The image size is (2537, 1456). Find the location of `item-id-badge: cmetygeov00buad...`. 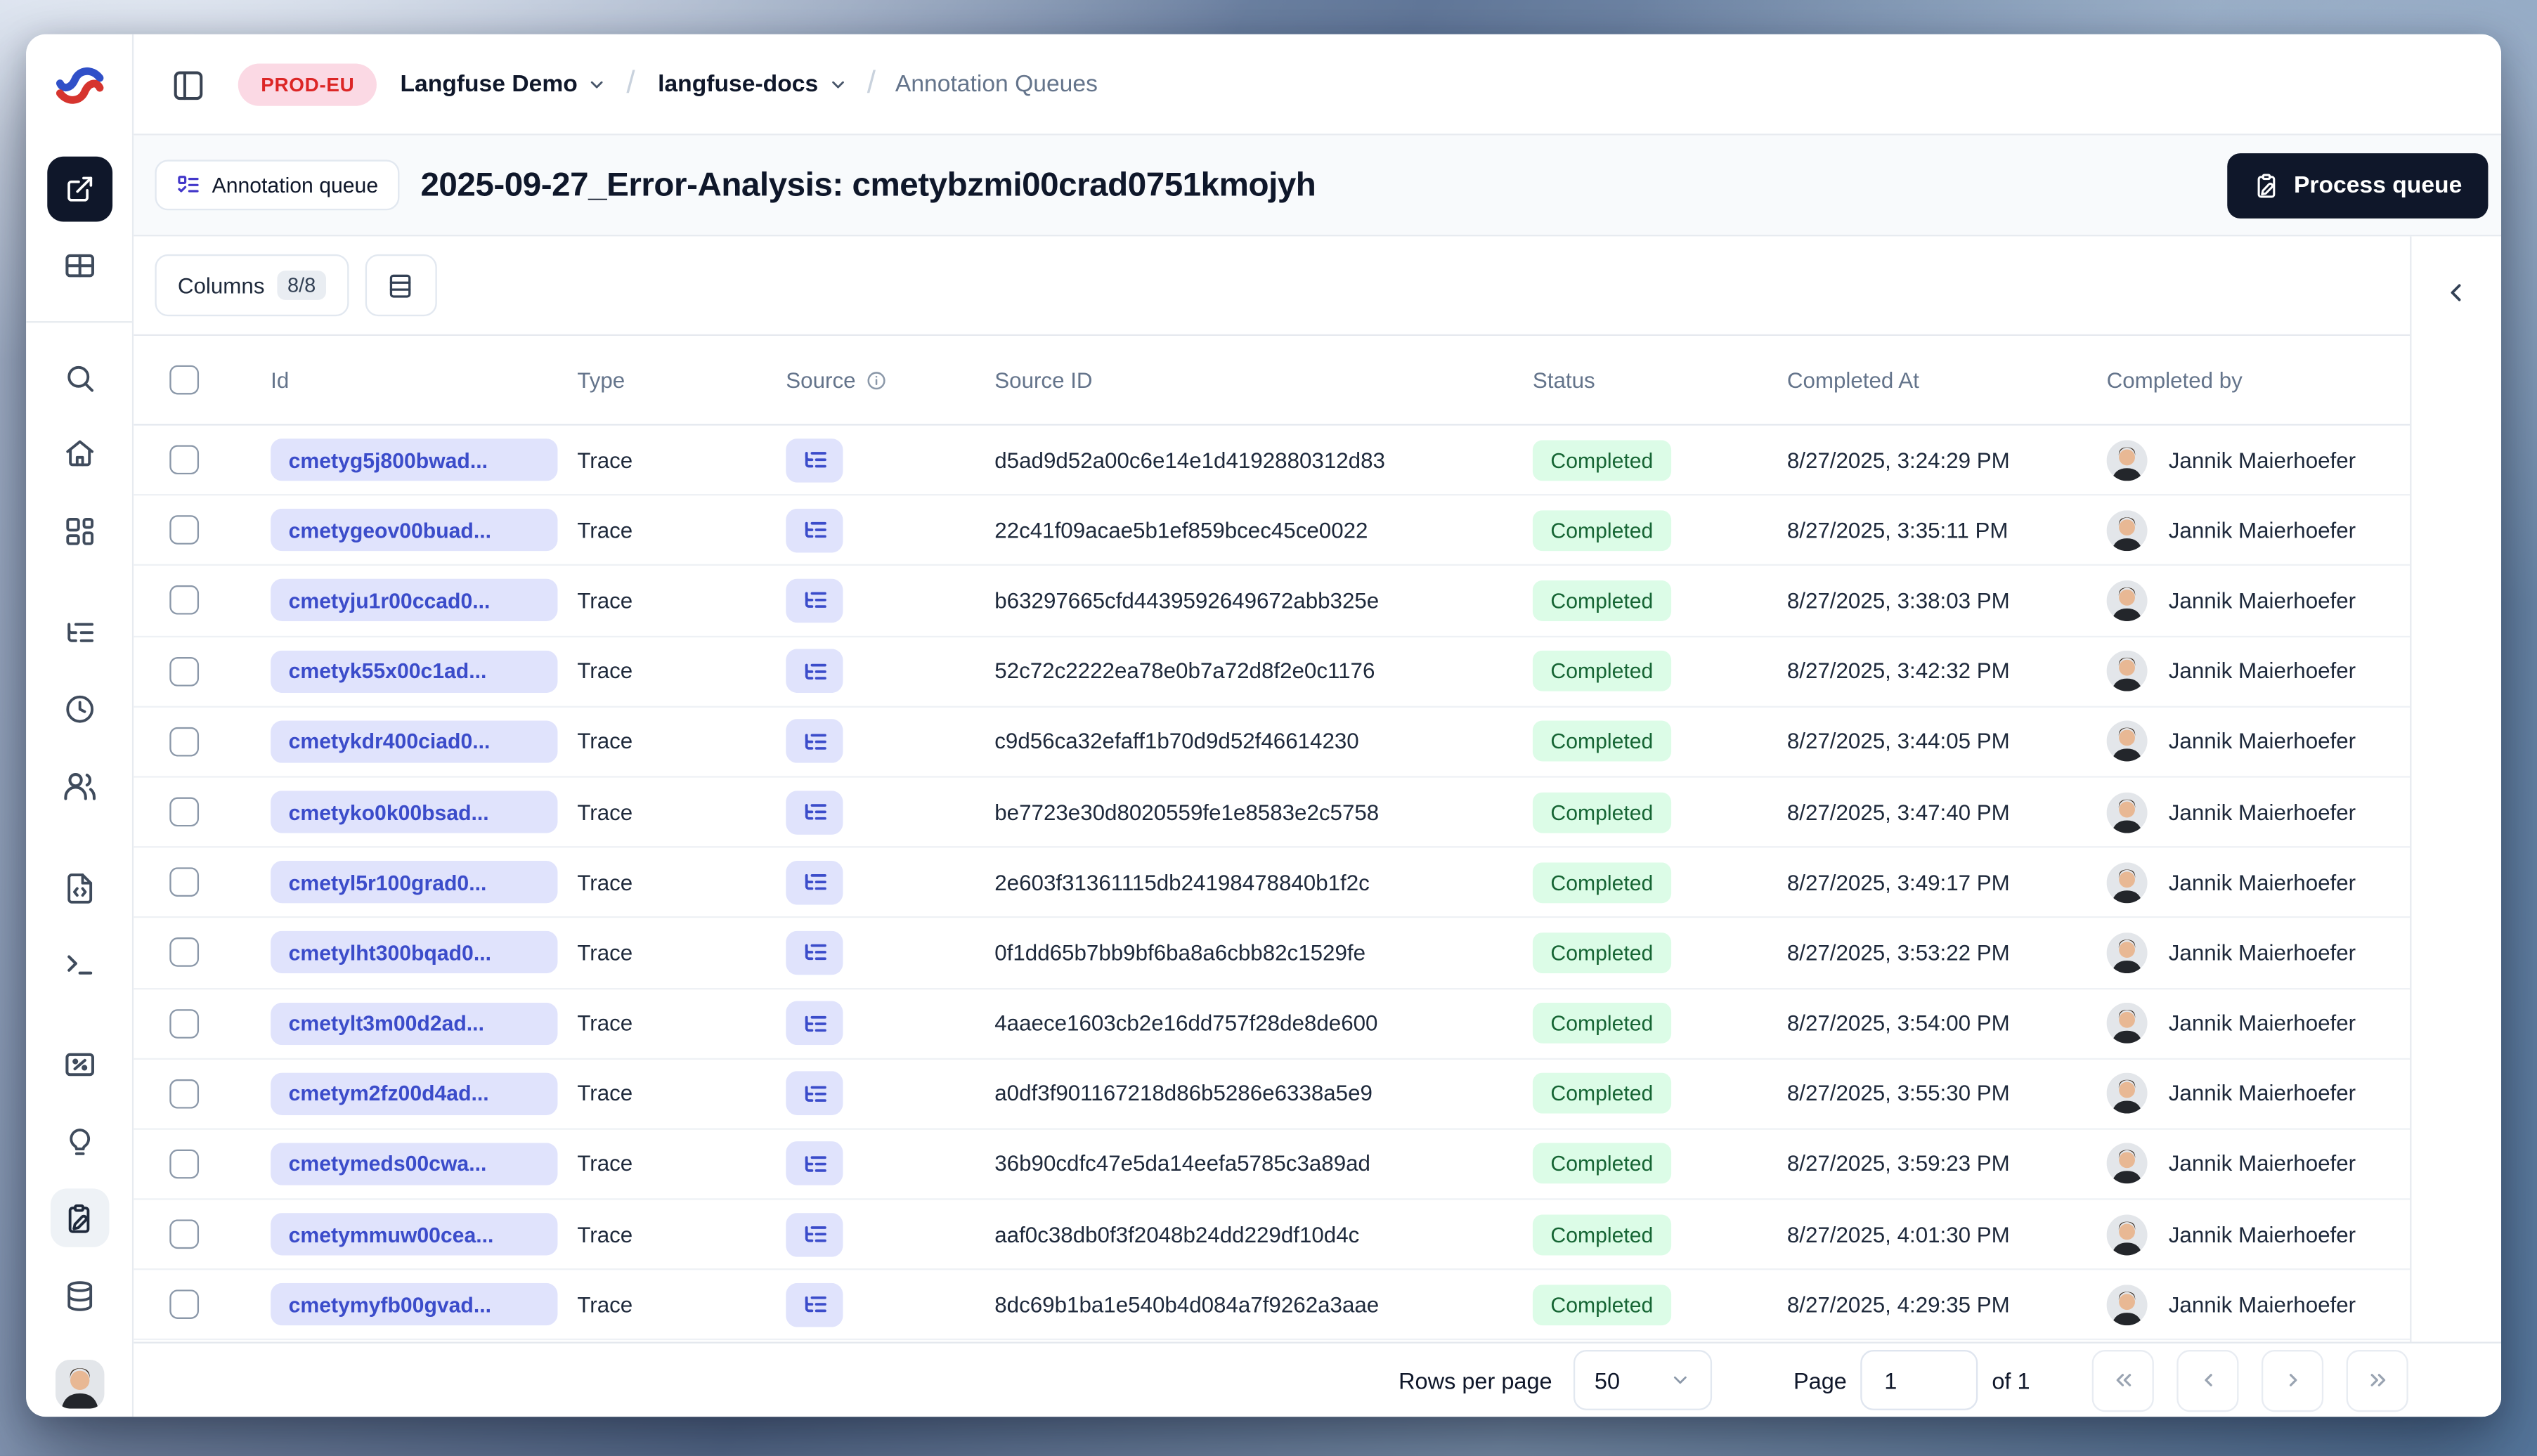

item-id-badge: cmetygeov00buad... is located at coordinates (415, 531).